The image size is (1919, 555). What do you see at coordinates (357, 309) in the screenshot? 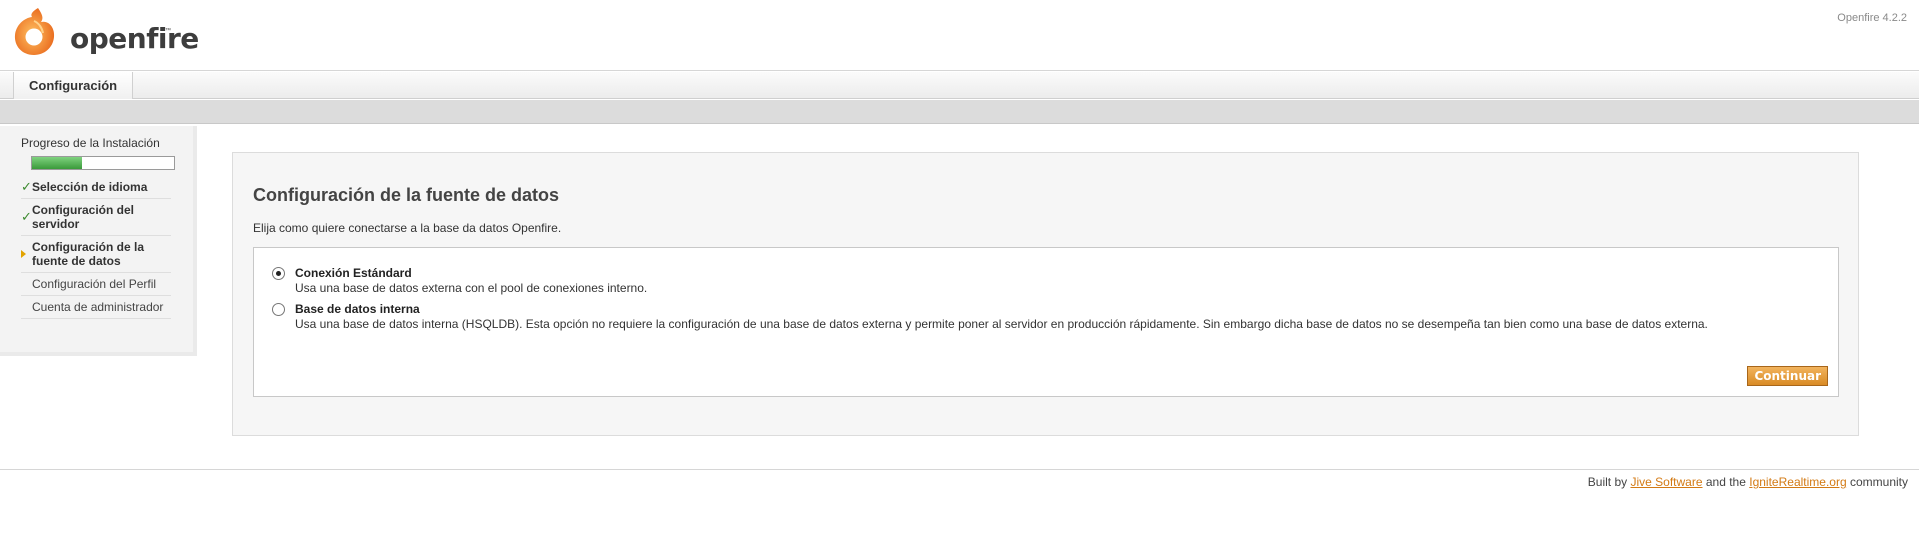
I see `option-label: Base de datos interna` at bounding box center [357, 309].